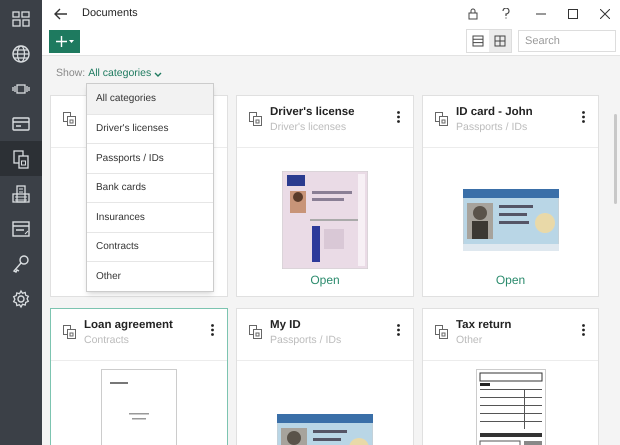  Describe the element at coordinates (110, 14) in the screenshot. I see `window-title: Documents` at that location.